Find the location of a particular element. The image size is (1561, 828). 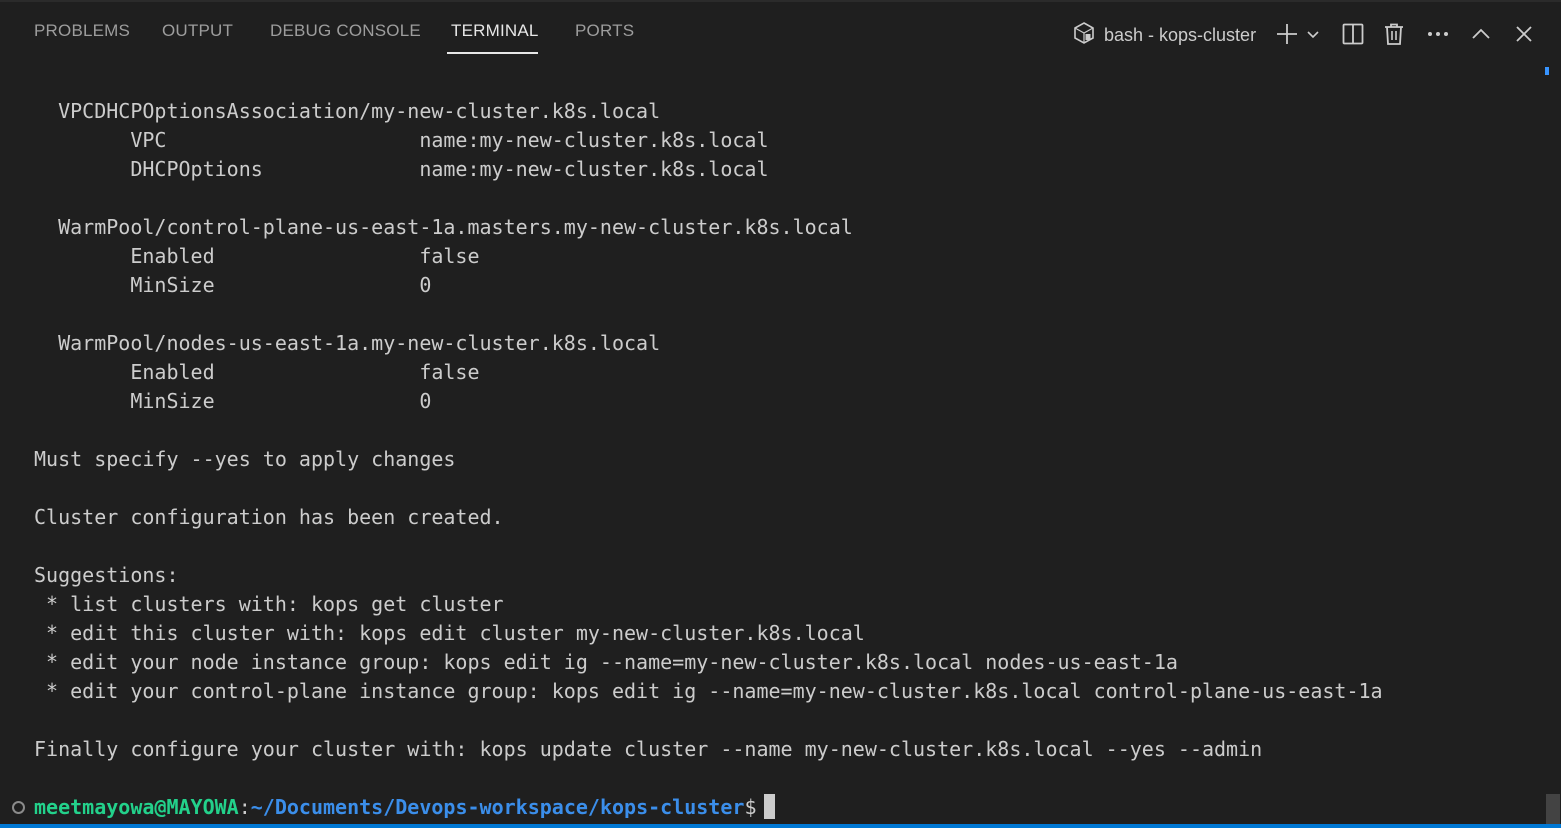

prompt-symbol: $ is located at coordinates (750, 807).